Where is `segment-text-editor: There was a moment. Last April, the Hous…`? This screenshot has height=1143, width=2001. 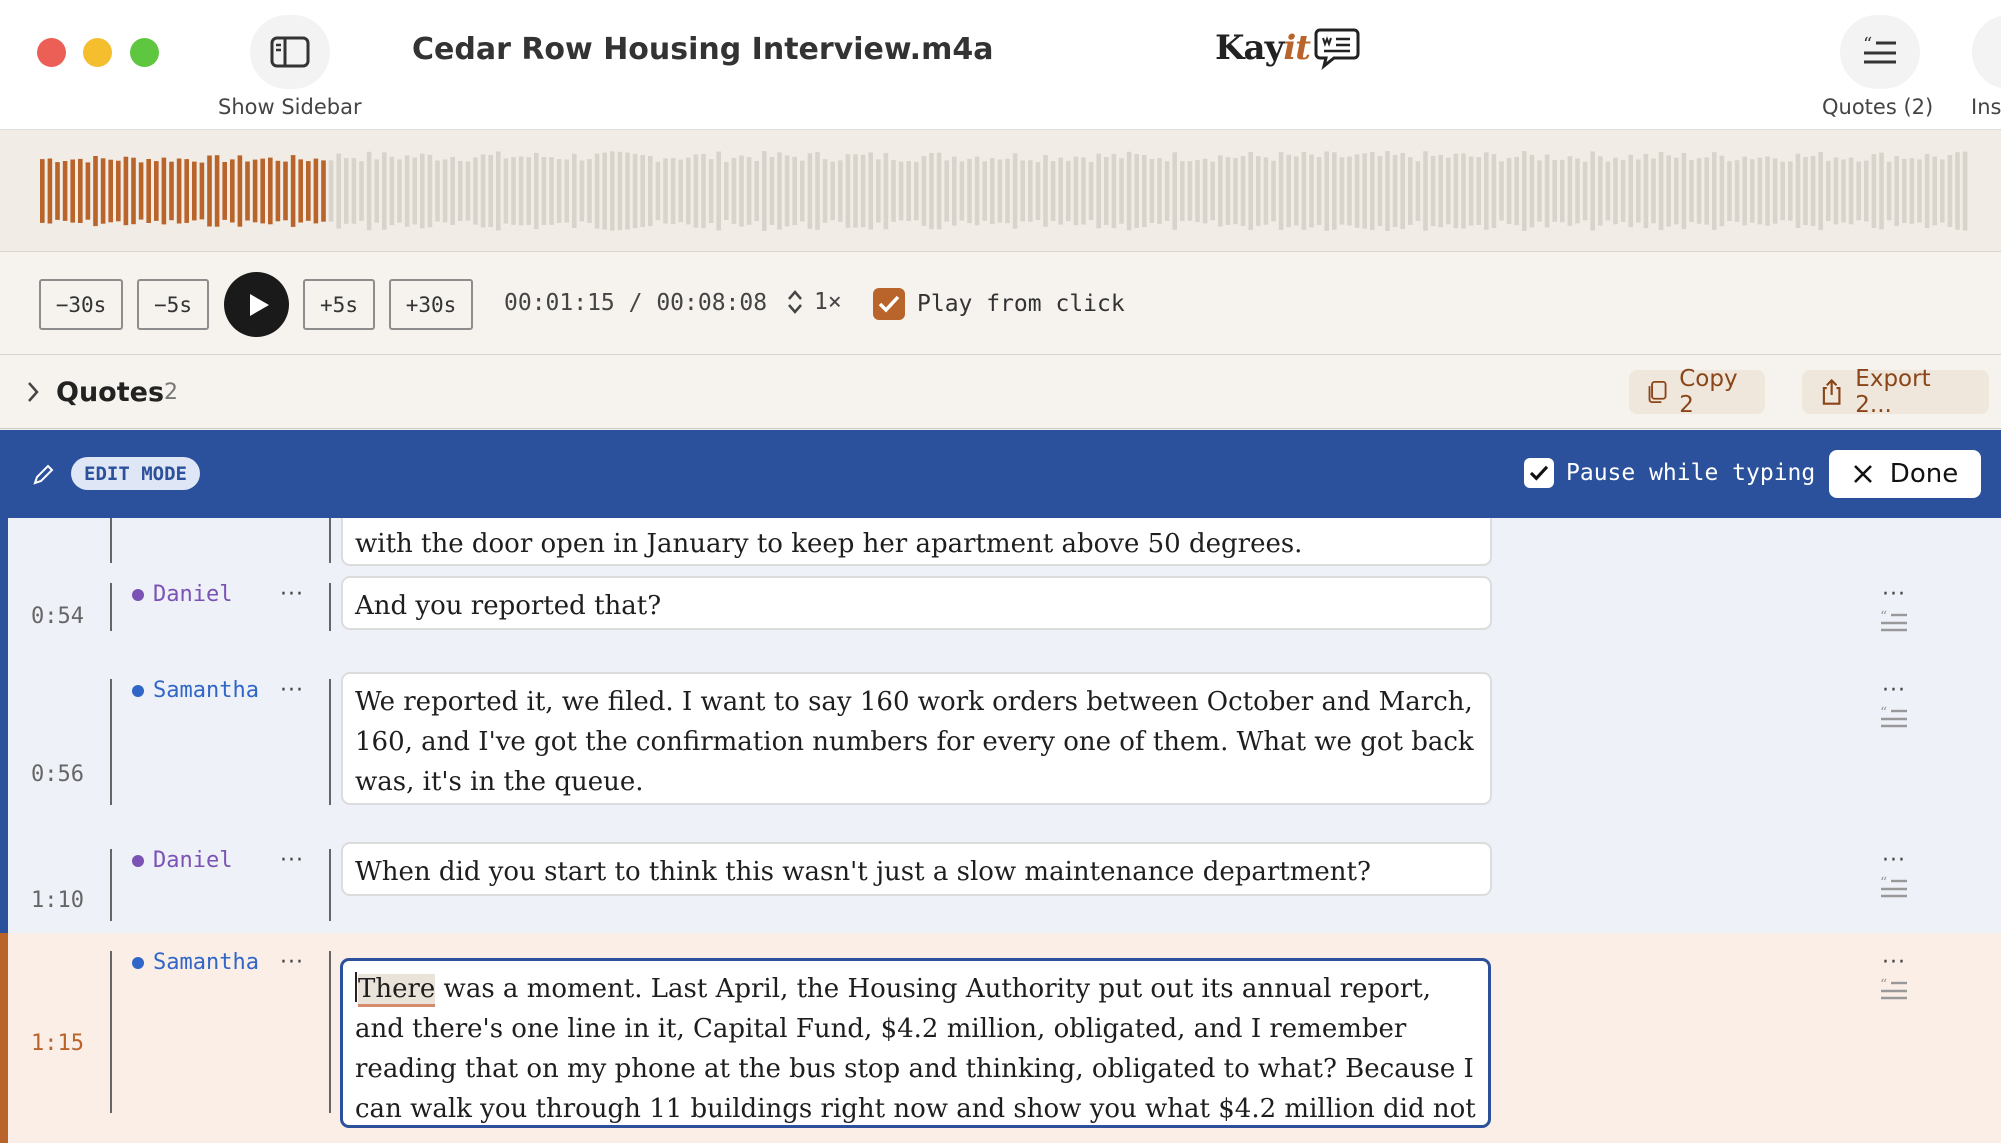
segment-text-editor: There was a moment. Last April, the Hous… is located at coordinates (915, 1043).